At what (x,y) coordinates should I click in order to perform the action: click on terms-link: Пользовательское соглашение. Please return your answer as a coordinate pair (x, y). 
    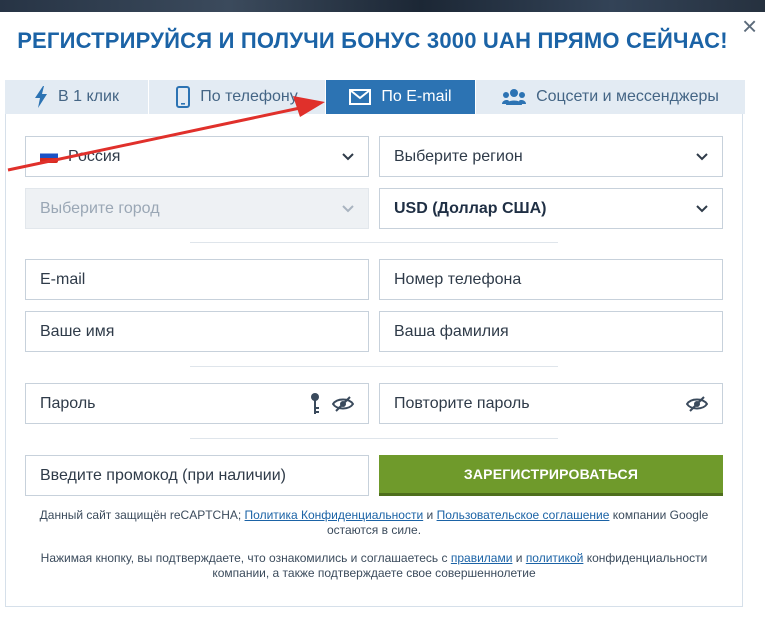
    Looking at the image, I should click on (523, 515).